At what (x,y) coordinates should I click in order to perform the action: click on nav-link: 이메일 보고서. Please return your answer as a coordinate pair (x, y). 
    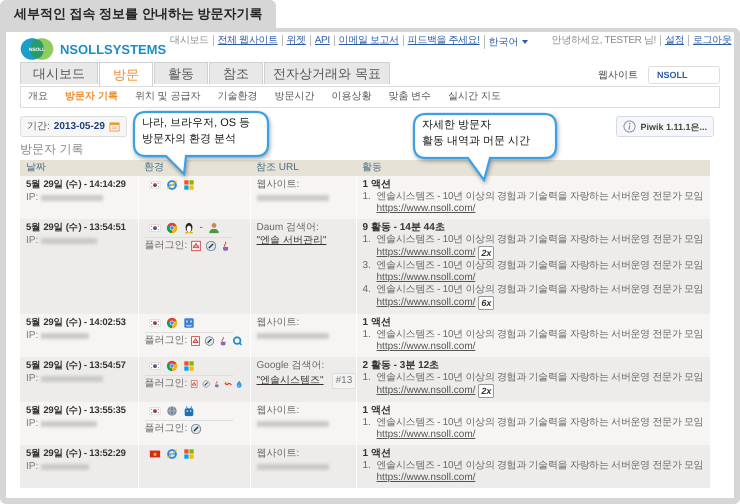
    Looking at the image, I should click on (368, 40).